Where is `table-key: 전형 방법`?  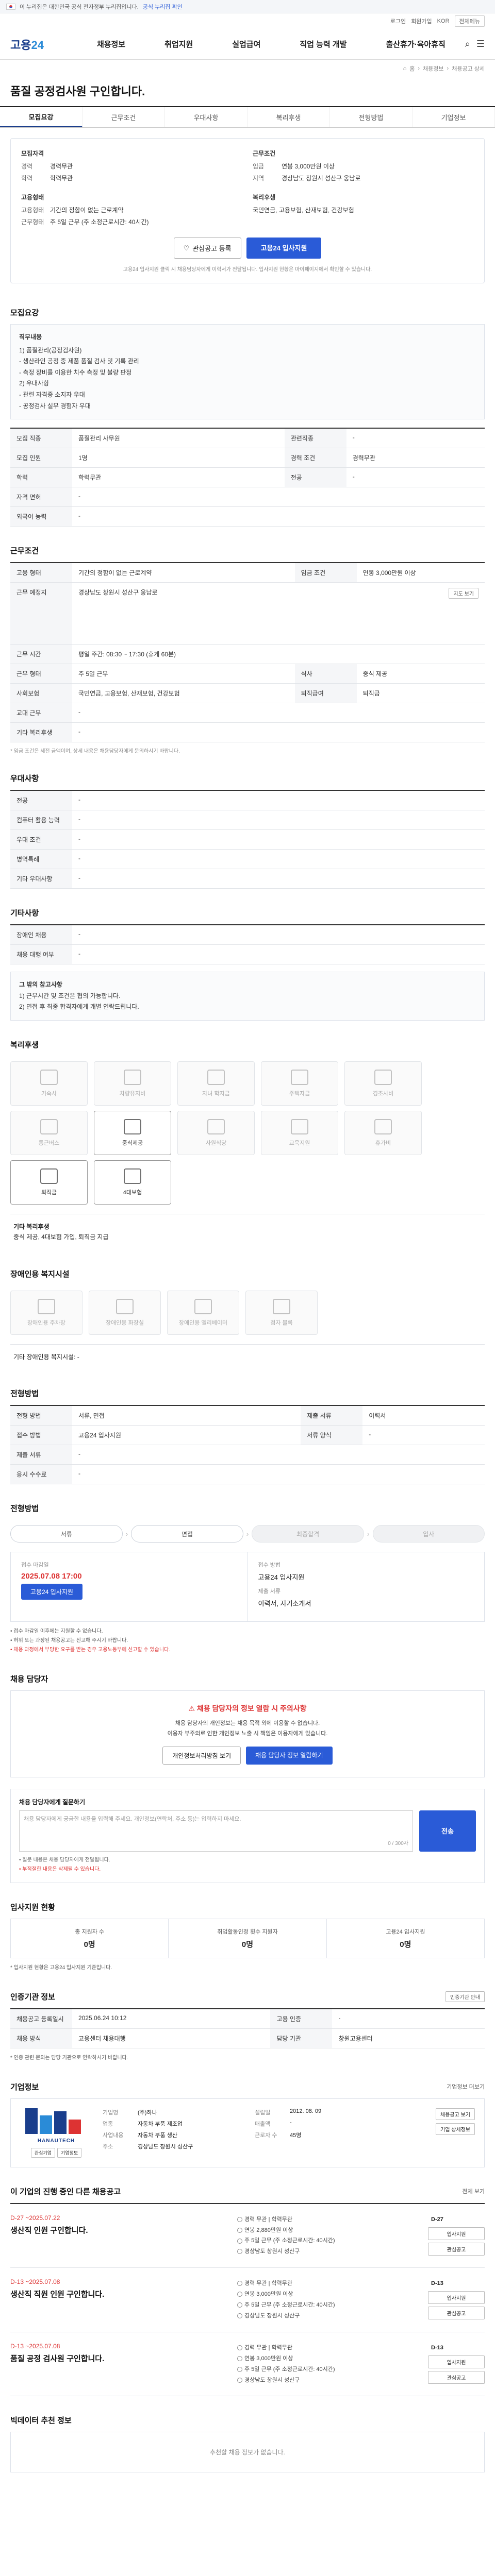 table-key: 전형 방법 is located at coordinates (41, 1415).